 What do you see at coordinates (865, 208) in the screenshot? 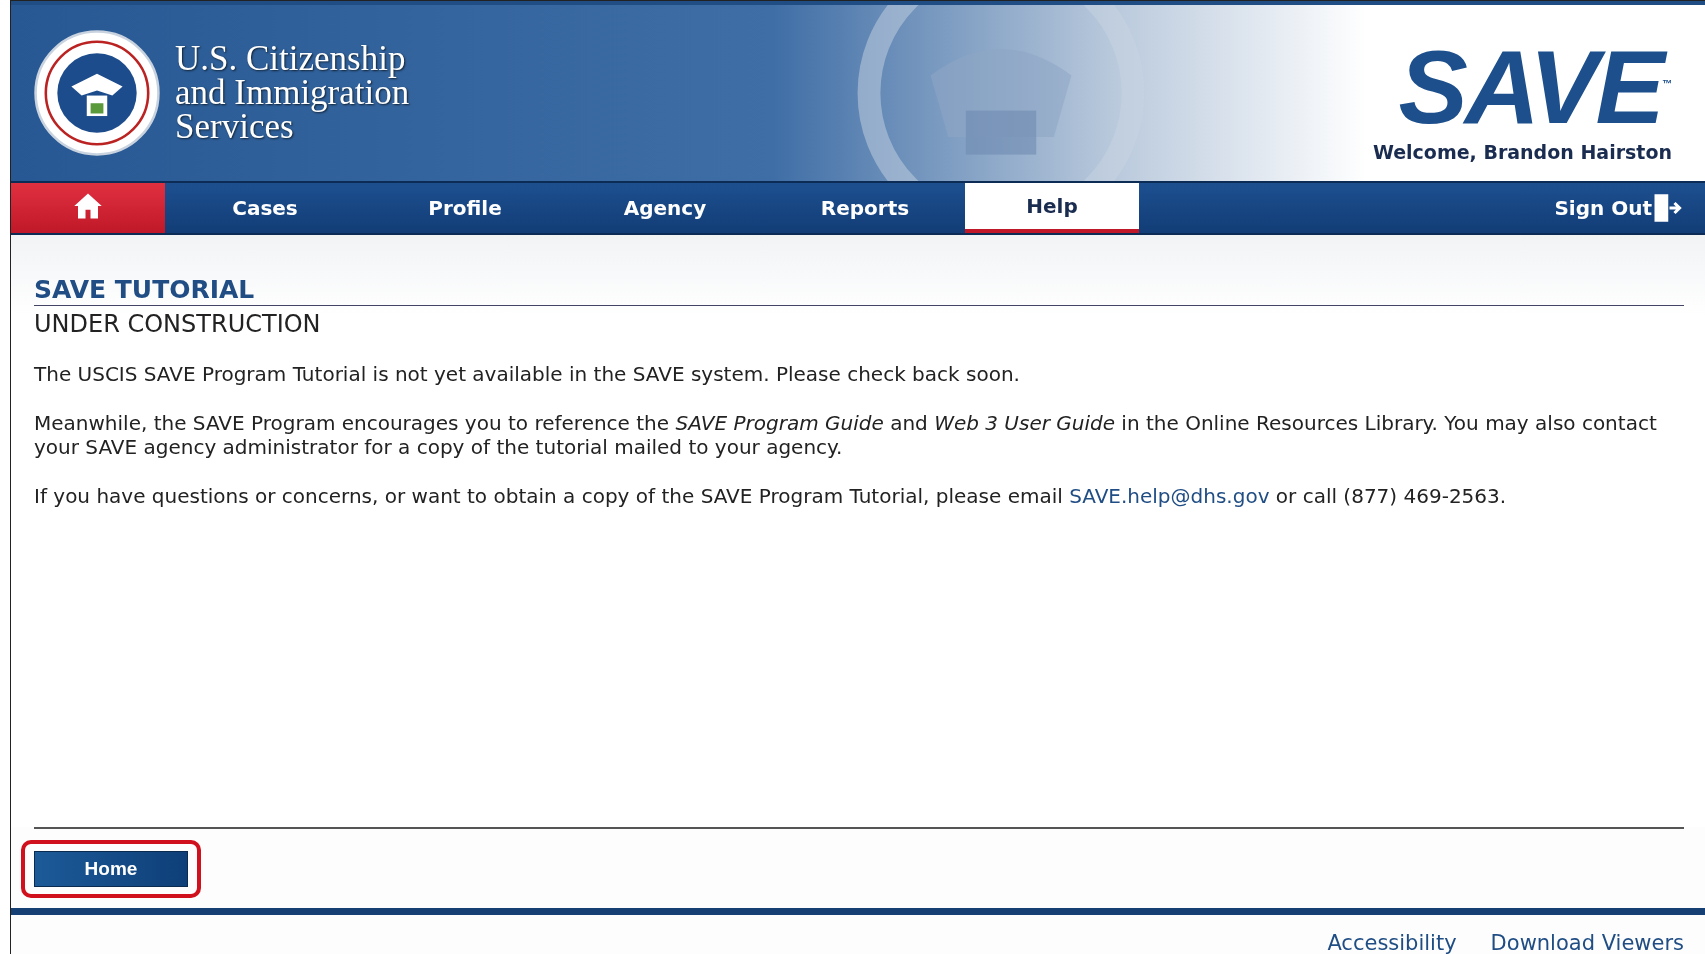
I see `nav-tab: Reports` at bounding box center [865, 208].